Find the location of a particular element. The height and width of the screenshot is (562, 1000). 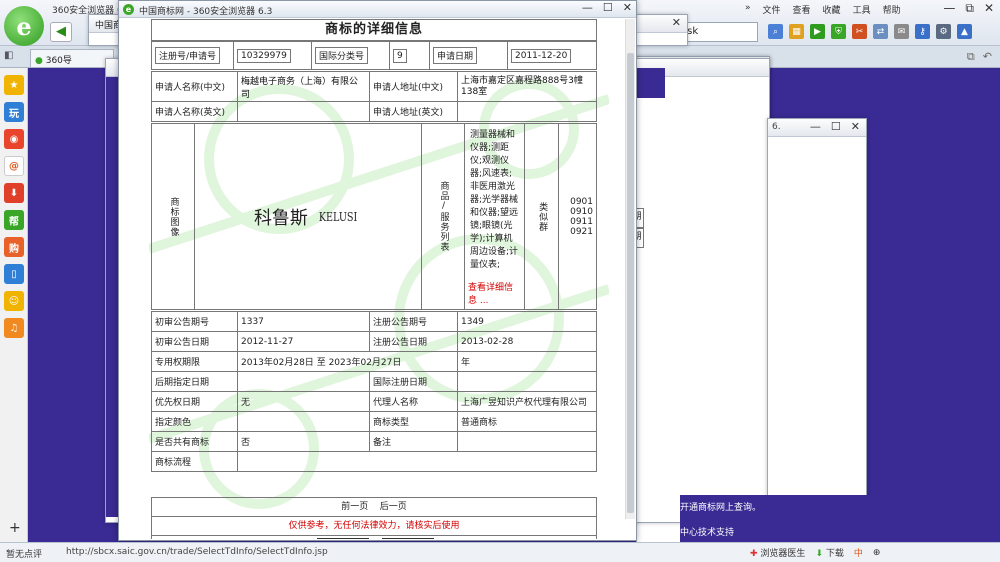

address-cn-value: 上海市嘉定区嘉程路888号3幢138室 is located at coordinates (527, 86).